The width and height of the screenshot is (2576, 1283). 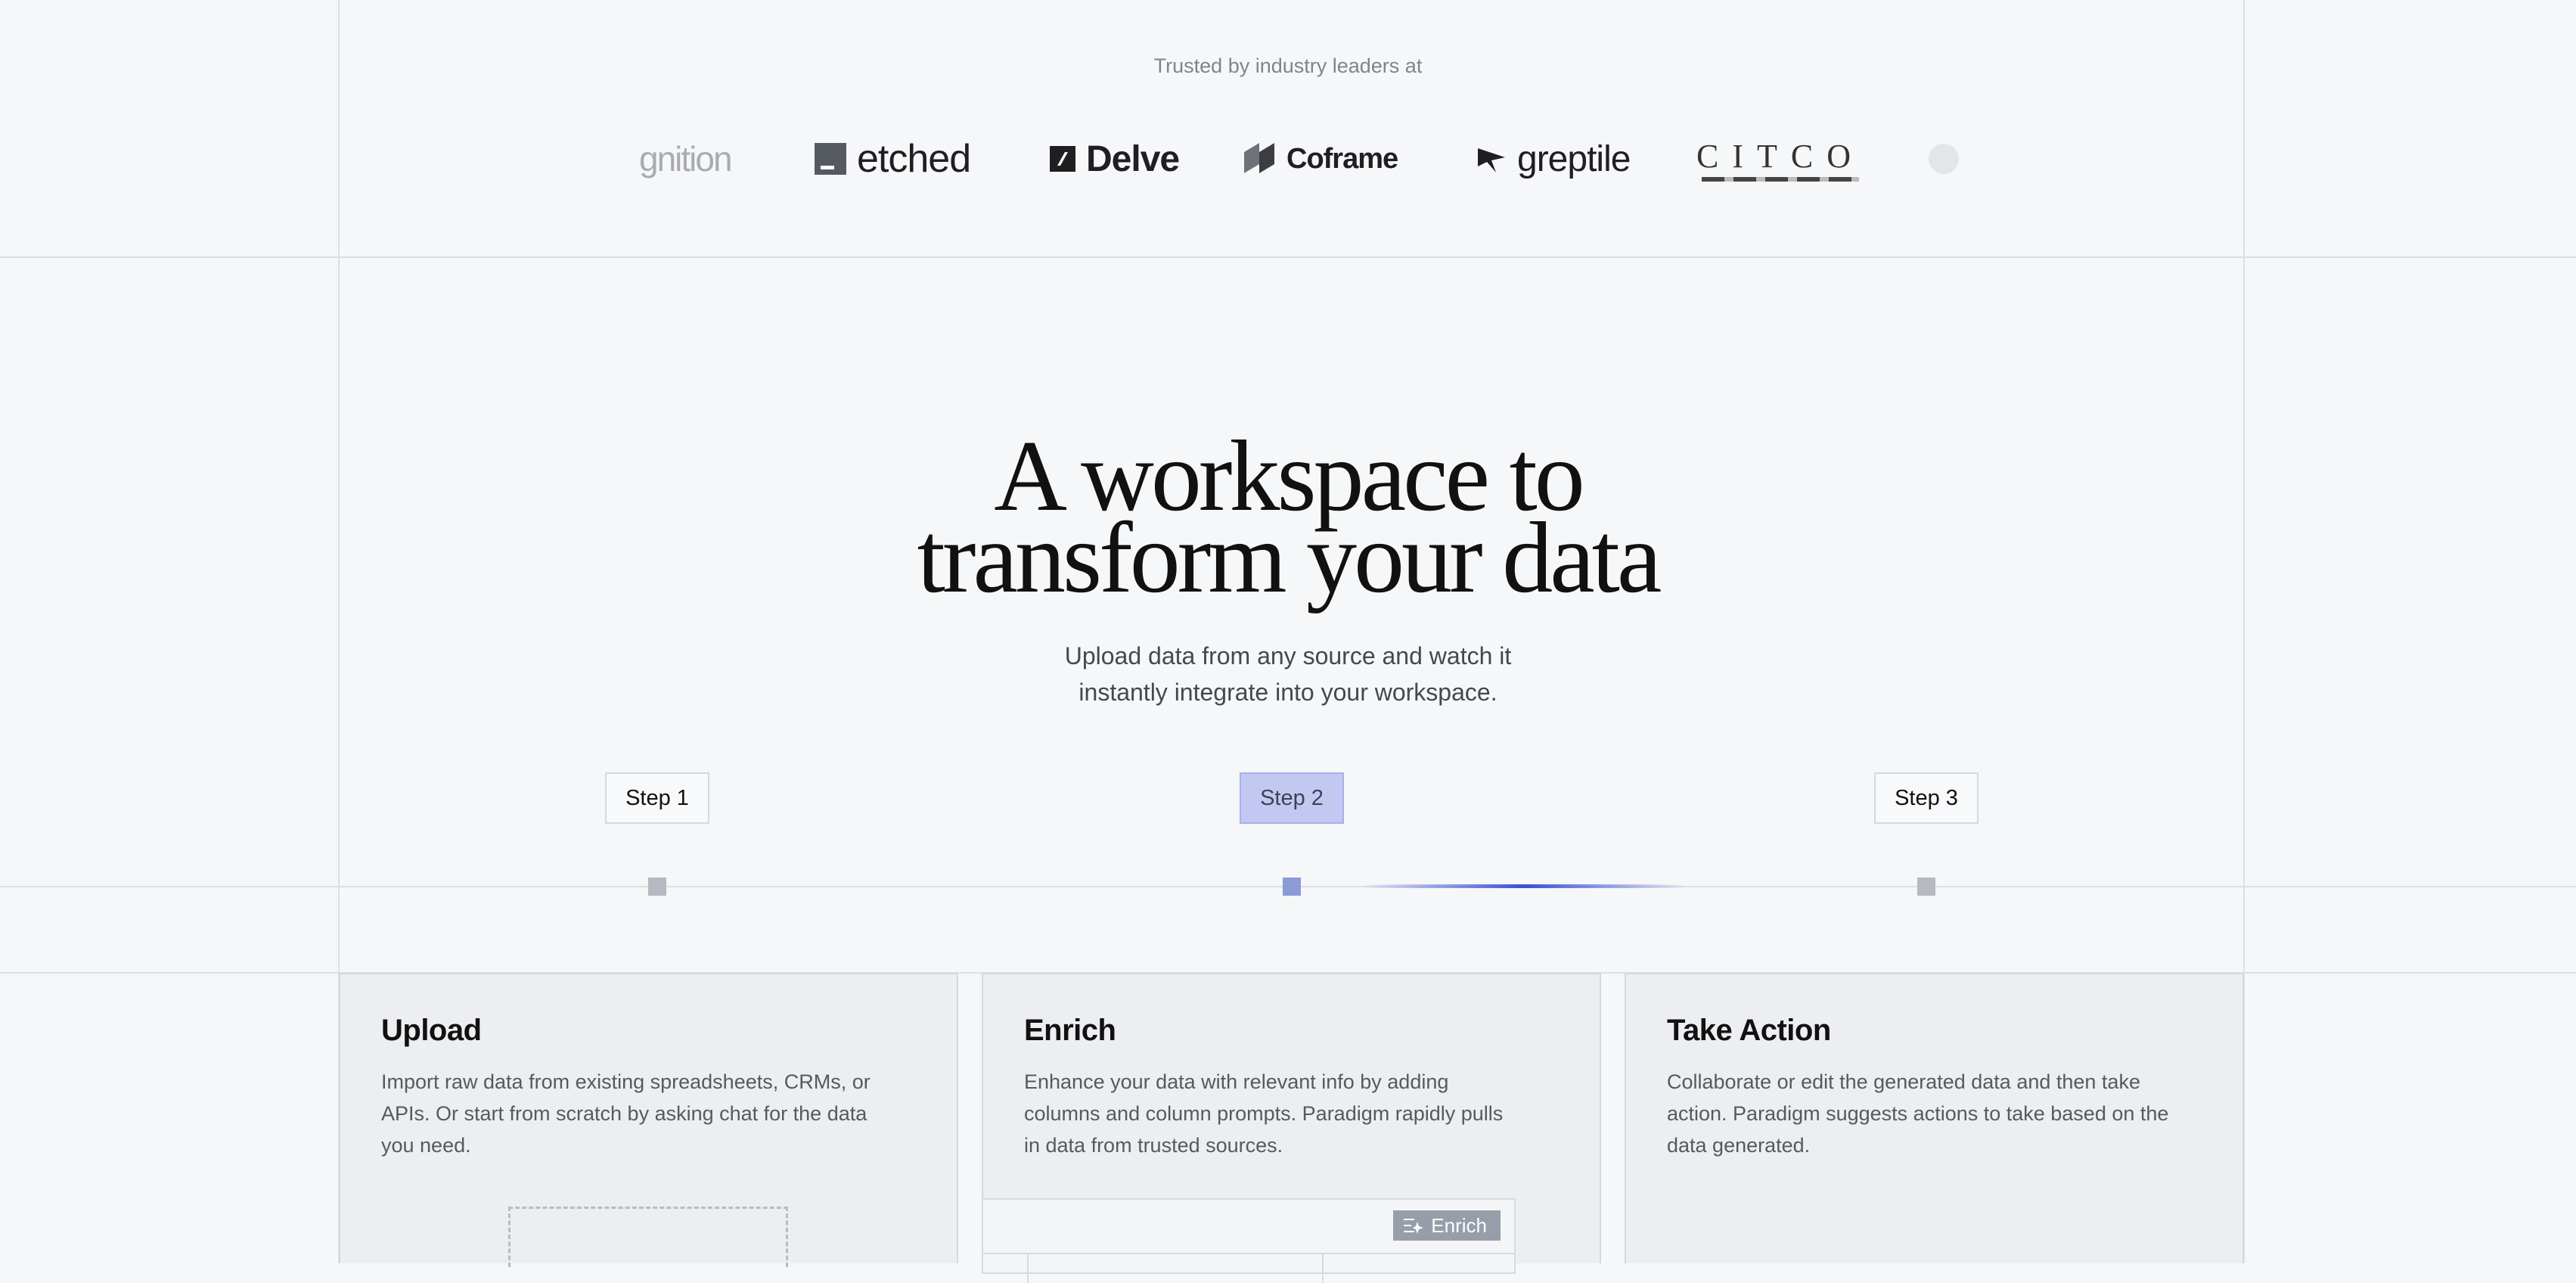 What do you see at coordinates (657, 887) in the screenshot?
I see `step-1-marker` at bounding box center [657, 887].